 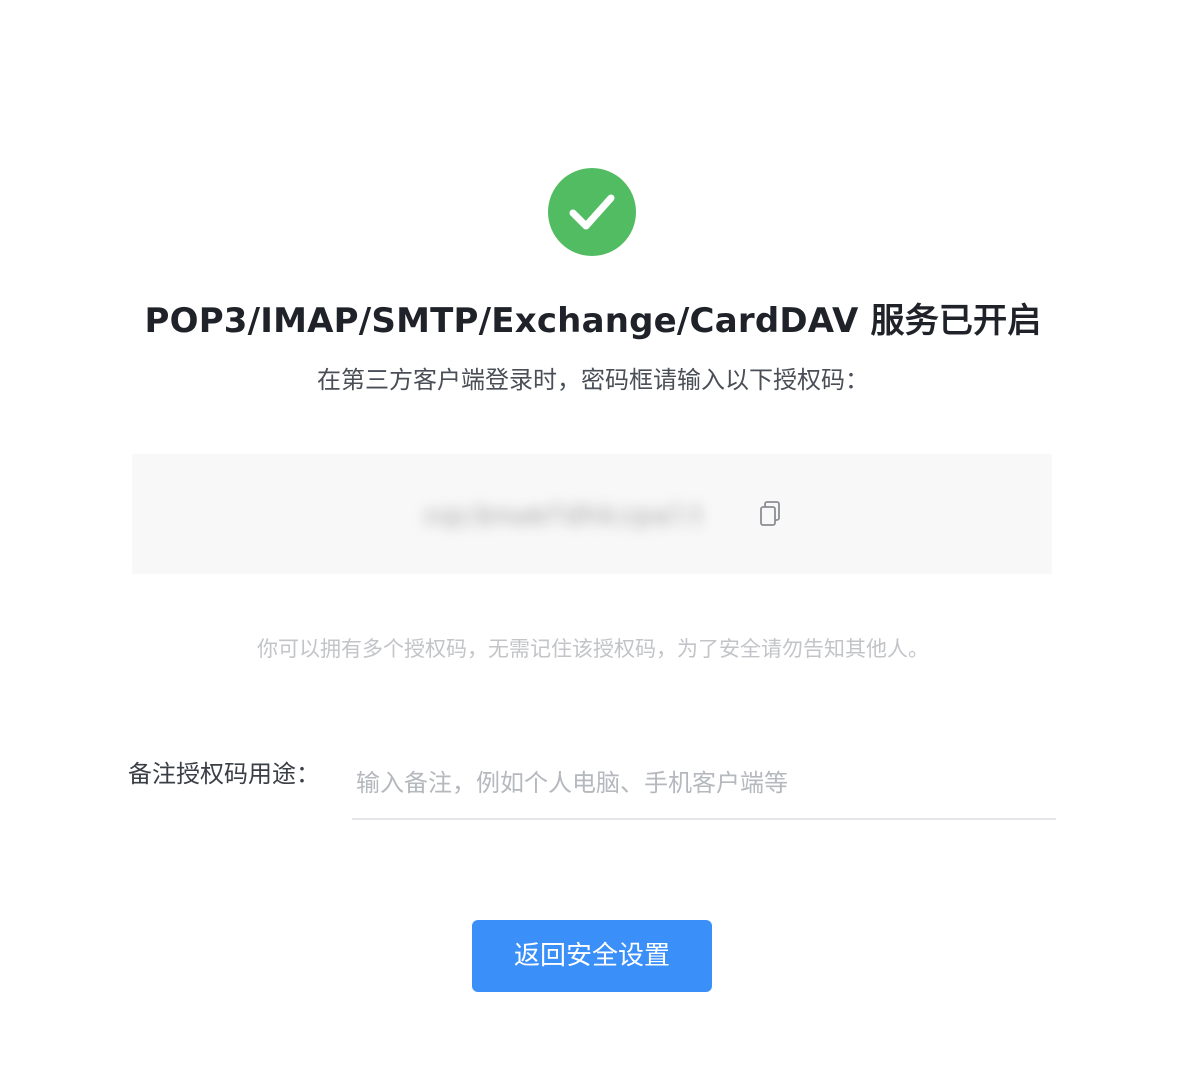 What do you see at coordinates (770, 514) in the screenshot?
I see `copy-icon` at bounding box center [770, 514].